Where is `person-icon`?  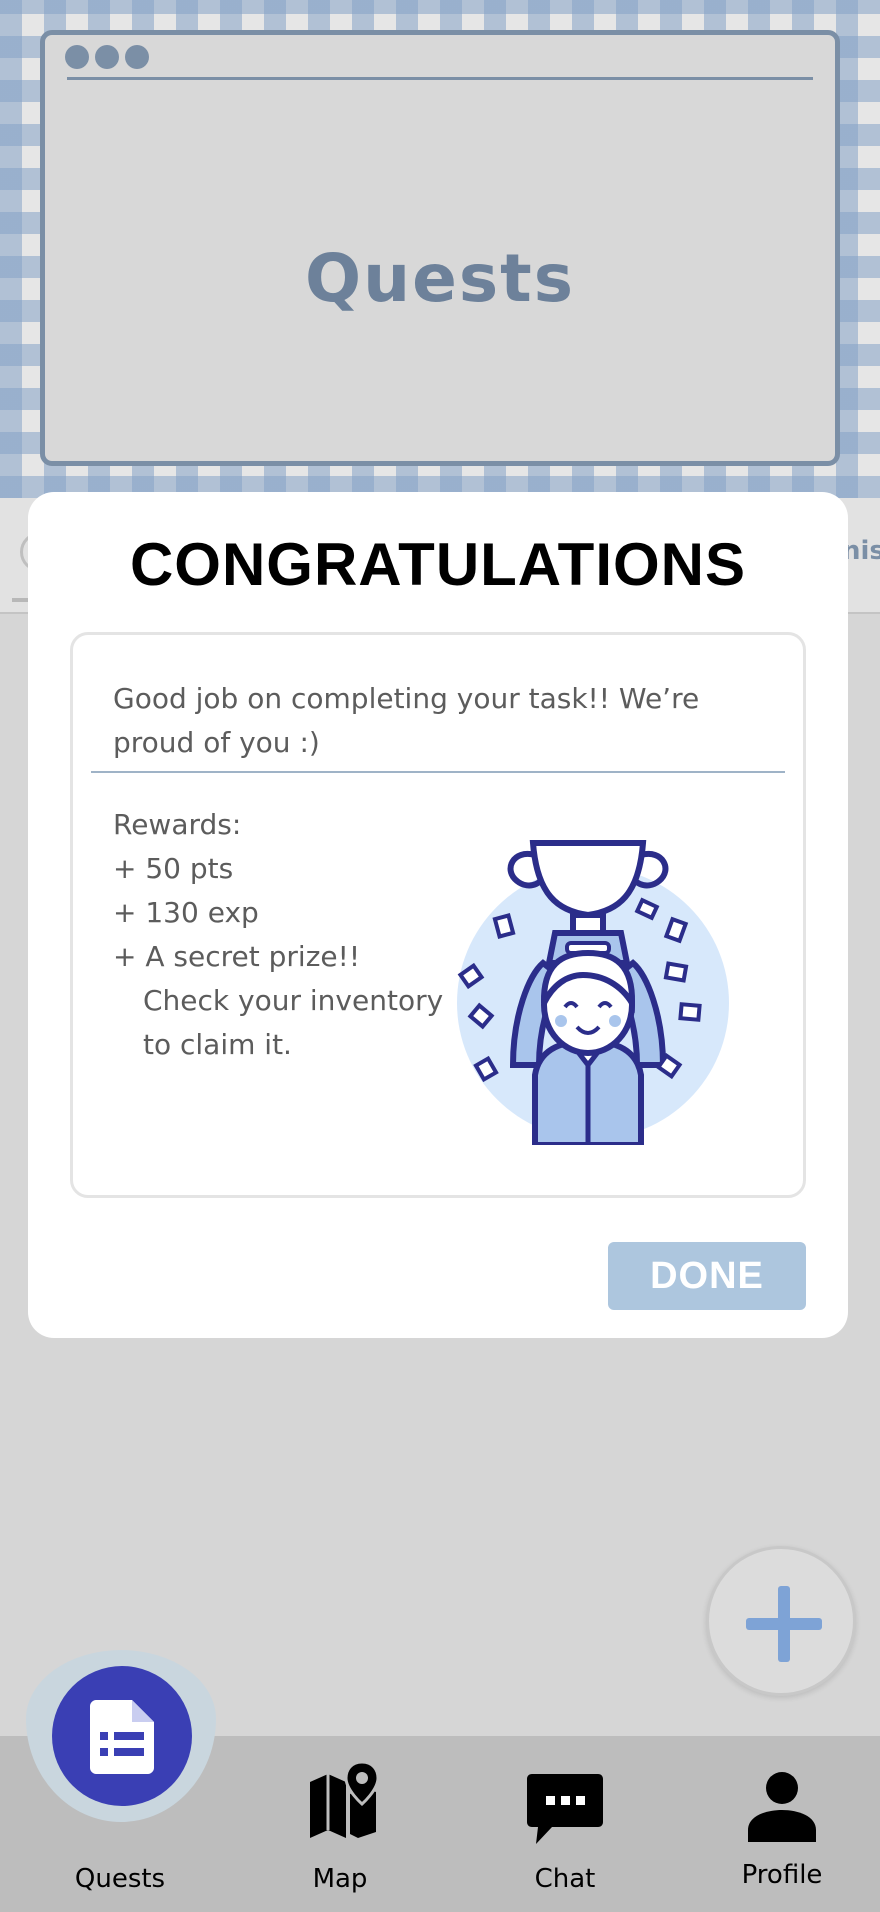
person-icon is located at coordinates (782, 1807).